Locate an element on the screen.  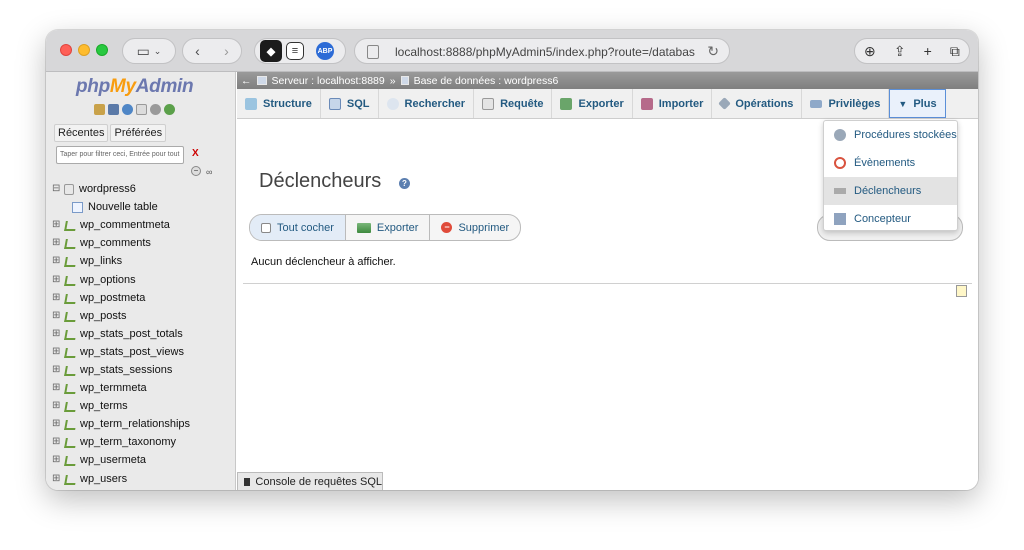
menu-item-designer: Concepteur is located at coordinates (890, 219).